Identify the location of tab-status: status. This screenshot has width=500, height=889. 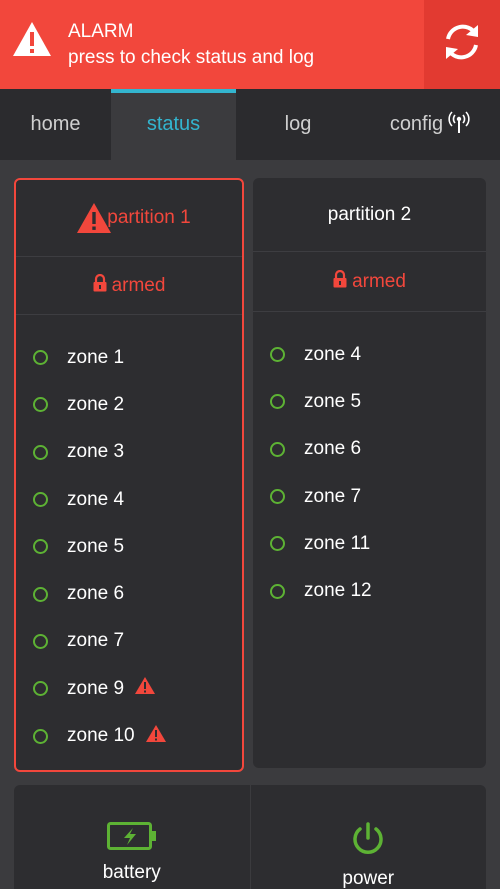
(173, 124).